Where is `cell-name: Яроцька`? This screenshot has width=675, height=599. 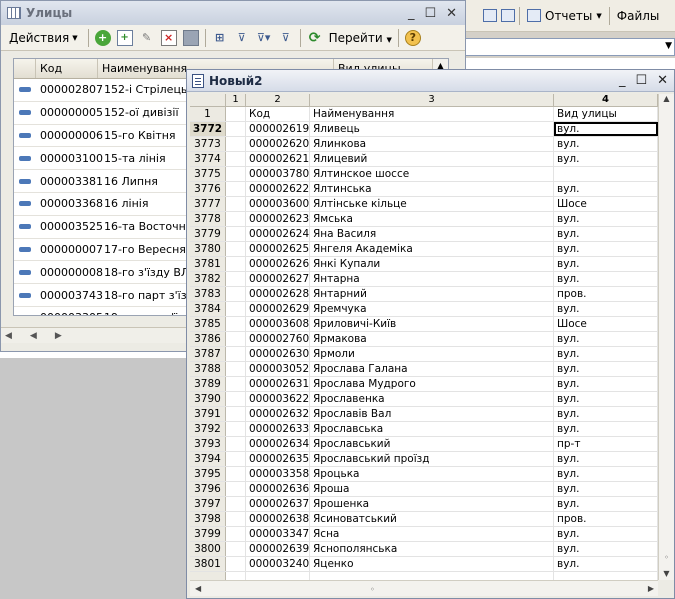
cell-name: Яроцька is located at coordinates (432, 474).